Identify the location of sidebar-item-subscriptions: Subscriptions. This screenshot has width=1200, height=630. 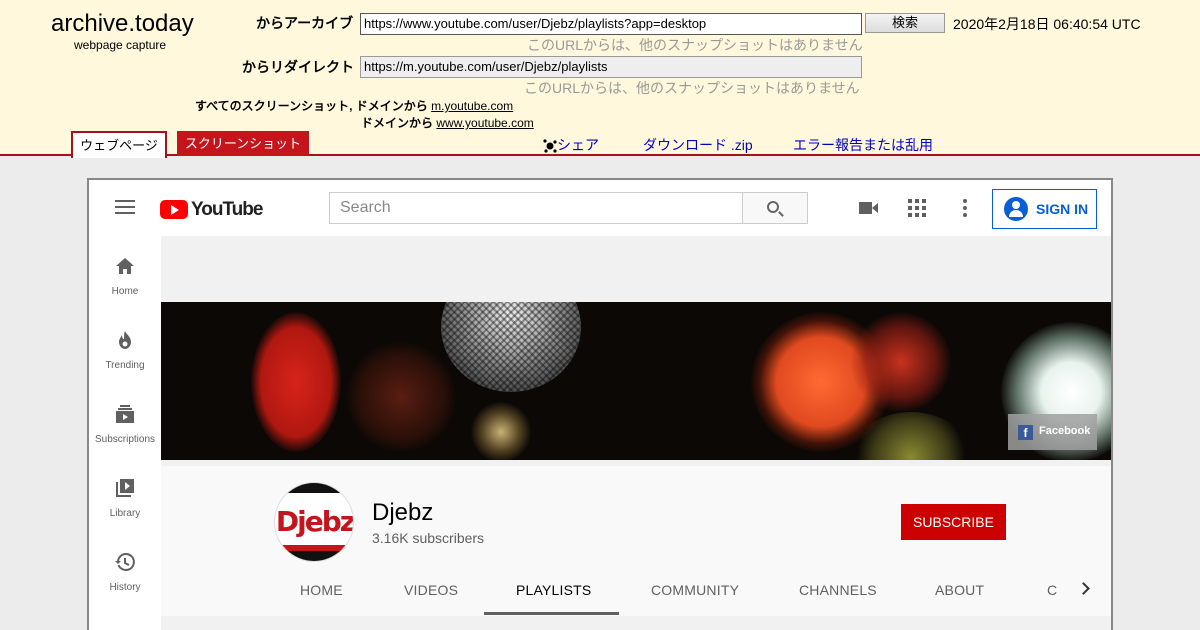
(125, 421).